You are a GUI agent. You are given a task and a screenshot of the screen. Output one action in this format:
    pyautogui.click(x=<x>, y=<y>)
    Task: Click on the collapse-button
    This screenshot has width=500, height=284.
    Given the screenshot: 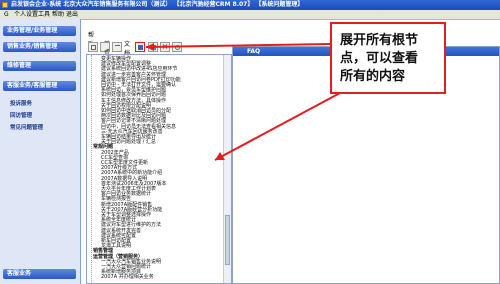 What is the action you would take?
    pyautogui.click(x=117, y=47)
    